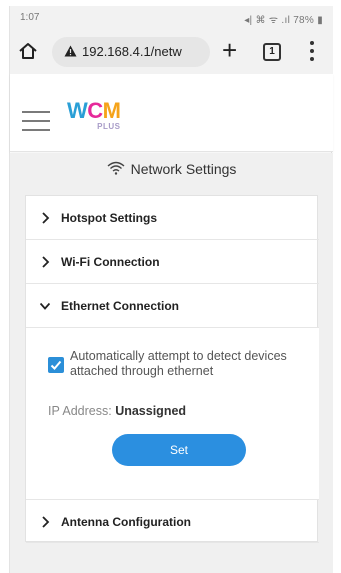 Image resolution: width=341 pixels, height=573 pixels. What do you see at coordinates (110, 262) in the screenshot?
I see `accordion-label: Wi-Fi Connection` at bounding box center [110, 262].